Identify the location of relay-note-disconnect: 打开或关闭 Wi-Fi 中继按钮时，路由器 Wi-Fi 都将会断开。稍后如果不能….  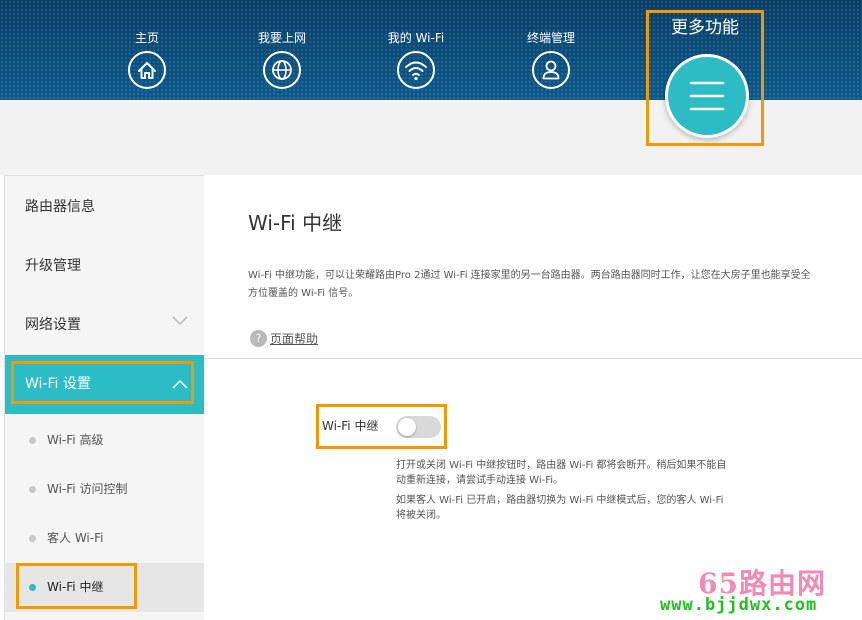
(561, 473).